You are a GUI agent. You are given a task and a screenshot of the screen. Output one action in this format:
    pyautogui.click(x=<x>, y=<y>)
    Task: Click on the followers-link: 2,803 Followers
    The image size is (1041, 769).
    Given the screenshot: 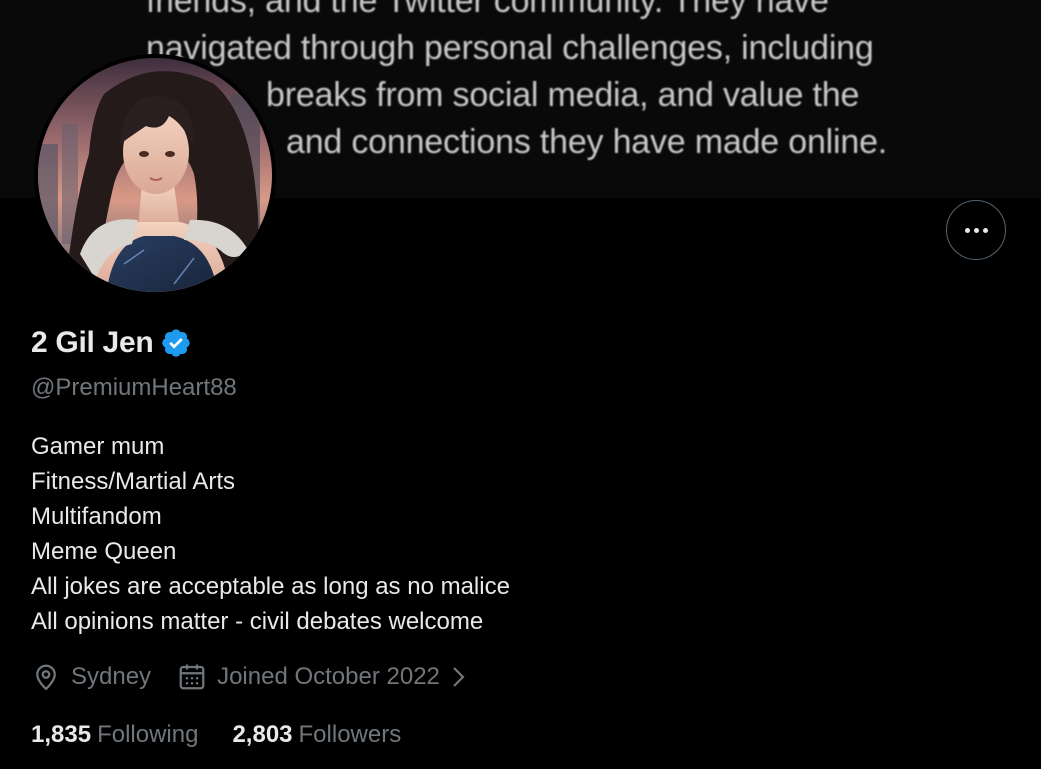 What is the action you would take?
    pyautogui.click(x=316, y=735)
    